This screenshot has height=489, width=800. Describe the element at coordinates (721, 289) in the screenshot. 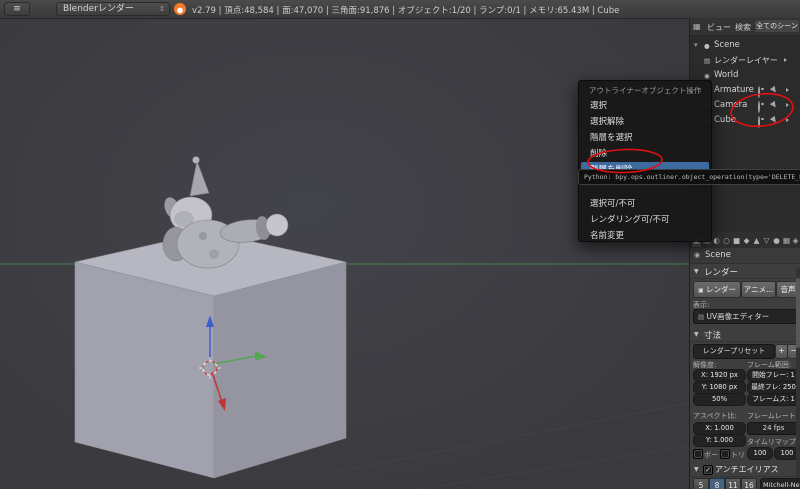

I see `render-button-label: レンダー` at that location.